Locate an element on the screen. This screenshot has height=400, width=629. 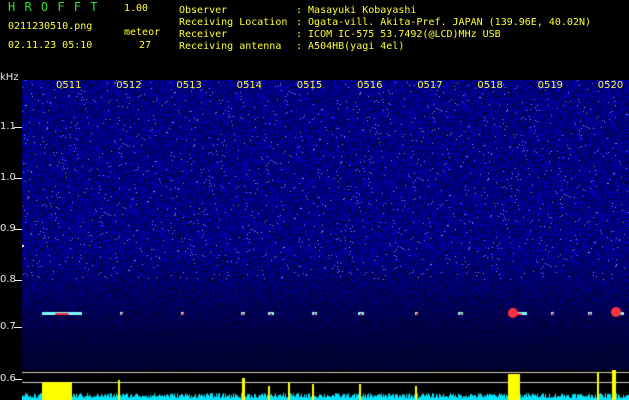
minute-label: 0512 is located at coordinates (129, 85).